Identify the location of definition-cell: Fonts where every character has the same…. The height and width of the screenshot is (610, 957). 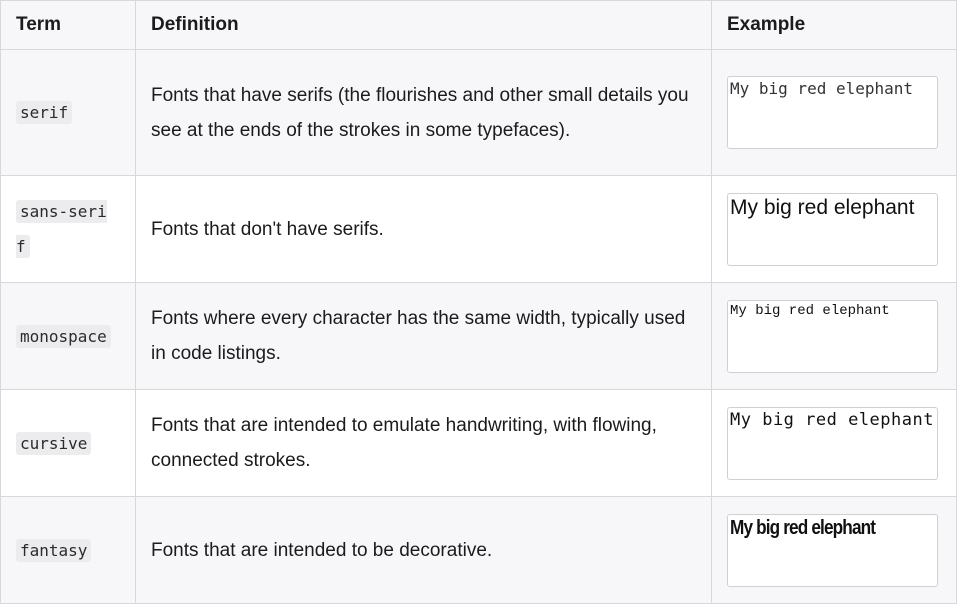
(423, 336).